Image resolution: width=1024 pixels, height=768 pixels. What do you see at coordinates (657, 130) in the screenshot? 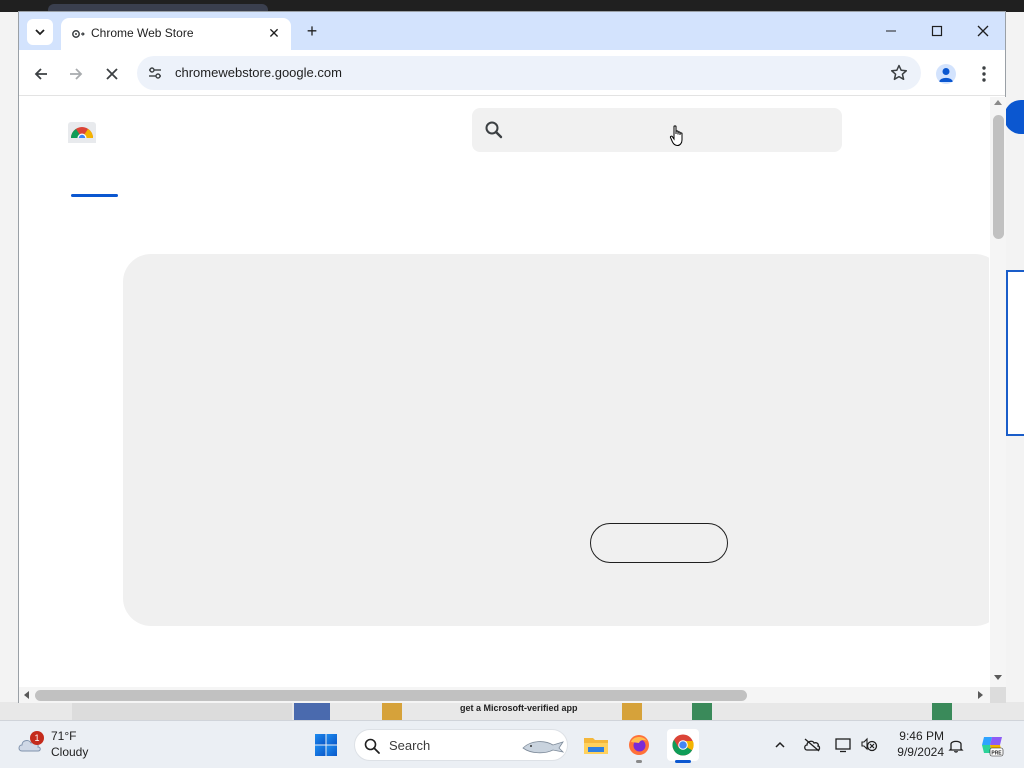
I see `store-search-box` at bounding box center [657, 130].